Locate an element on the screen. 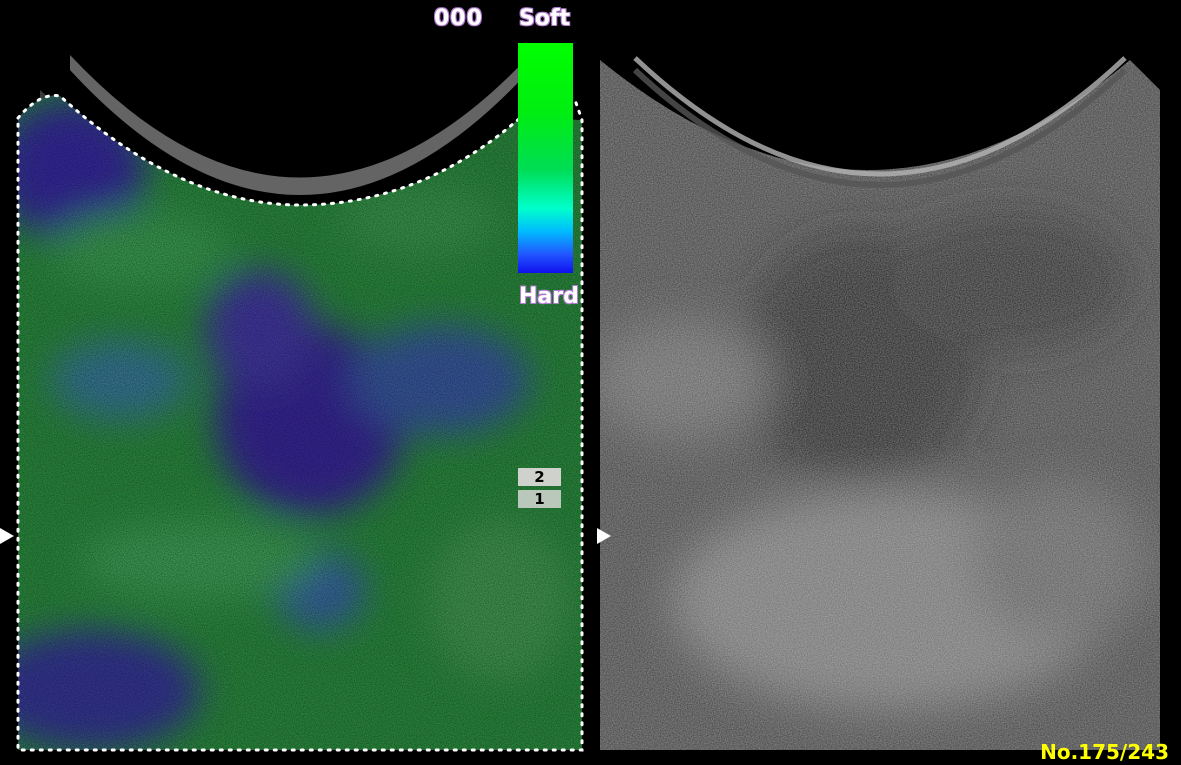  scale-soft-label: Soft is located at coordinates (545, 18).